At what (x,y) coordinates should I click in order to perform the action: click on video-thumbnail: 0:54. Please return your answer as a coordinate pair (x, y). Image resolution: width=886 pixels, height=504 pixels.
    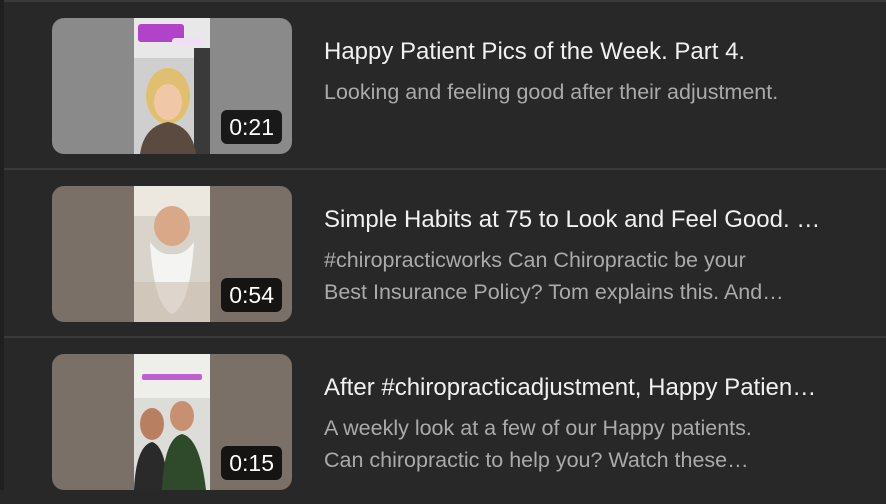
    Looking at the image, I should click on (172, 254).